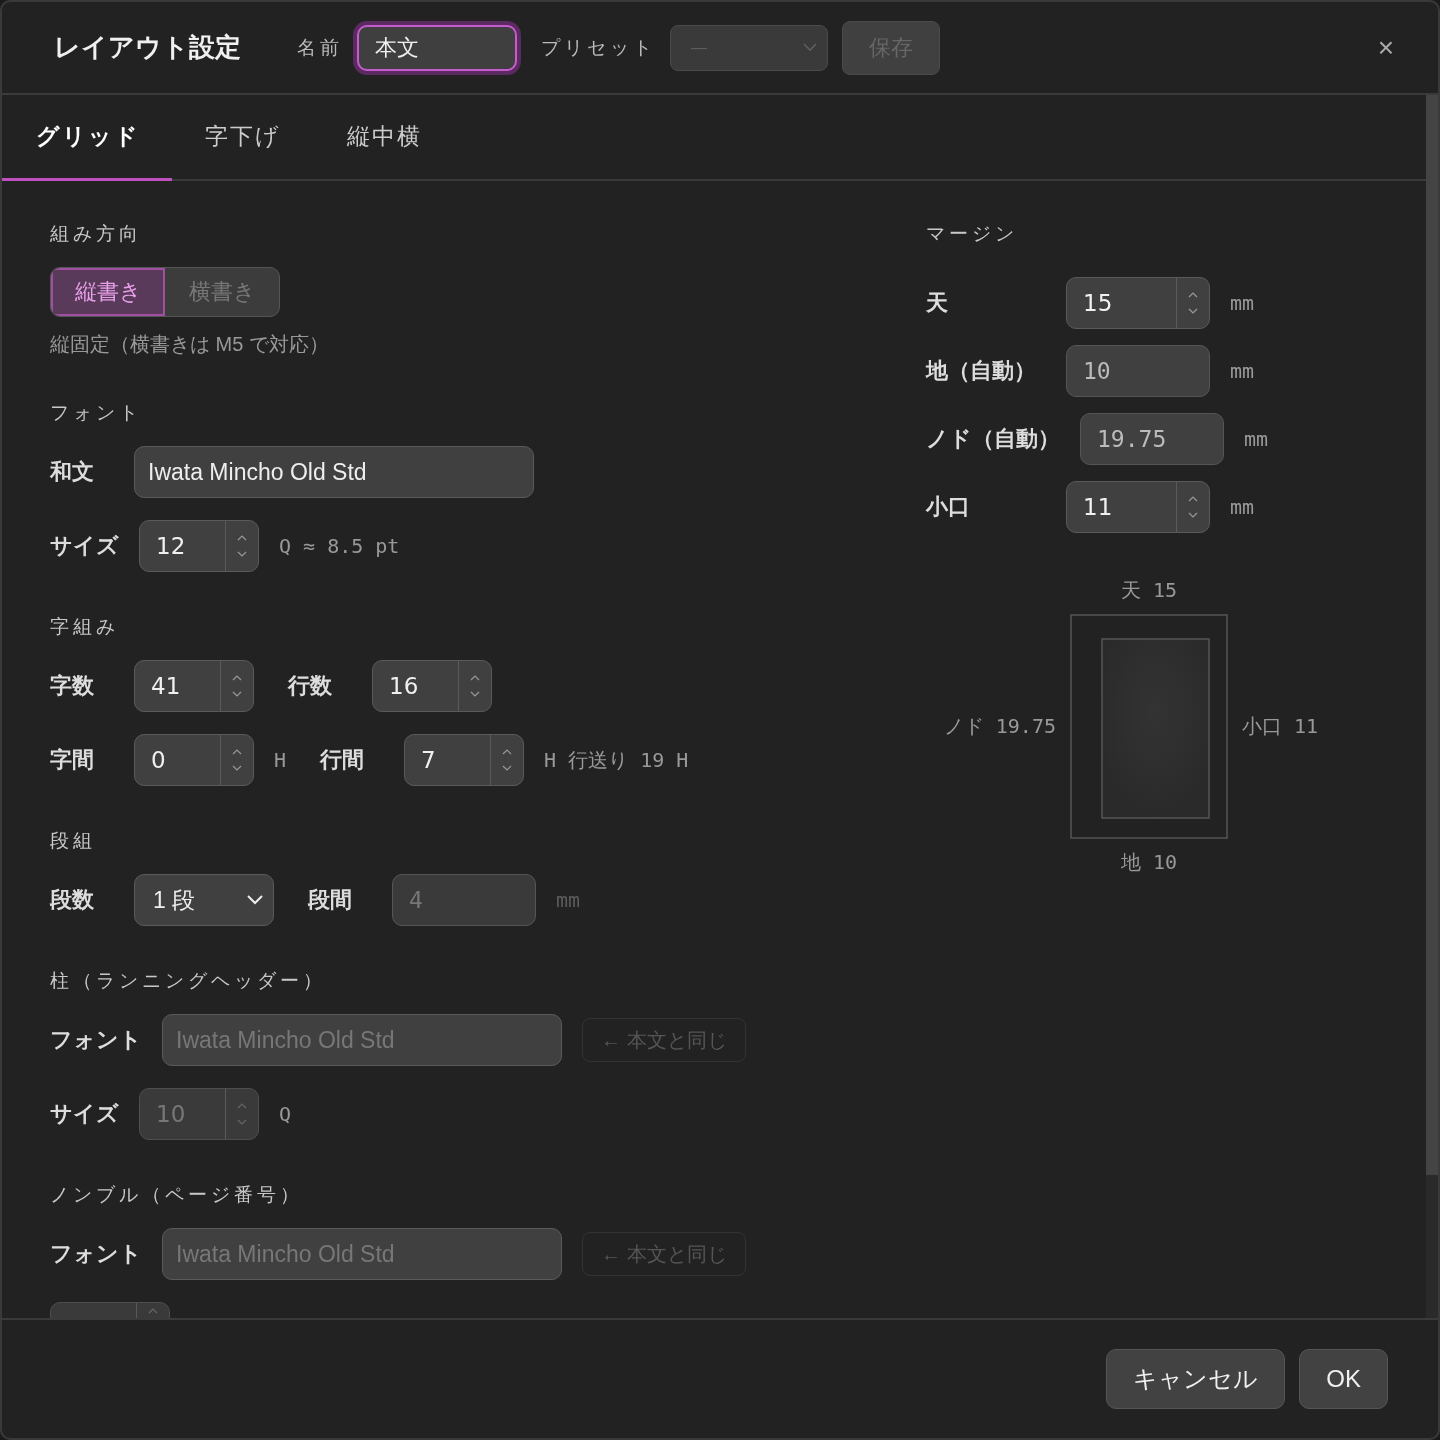  Describe the element at coordinates (1196, 1379) in the screenshot. I see `dialog-button: キャンセル` at that location.